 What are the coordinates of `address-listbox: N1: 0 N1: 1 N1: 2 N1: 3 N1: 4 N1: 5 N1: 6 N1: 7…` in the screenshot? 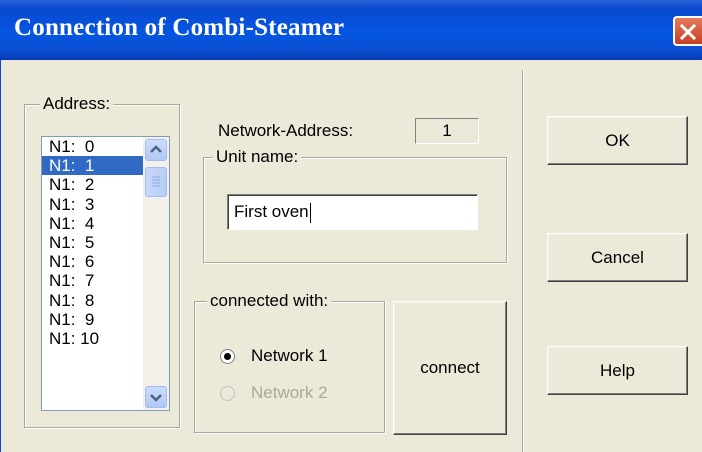 It's located at (105, 273).